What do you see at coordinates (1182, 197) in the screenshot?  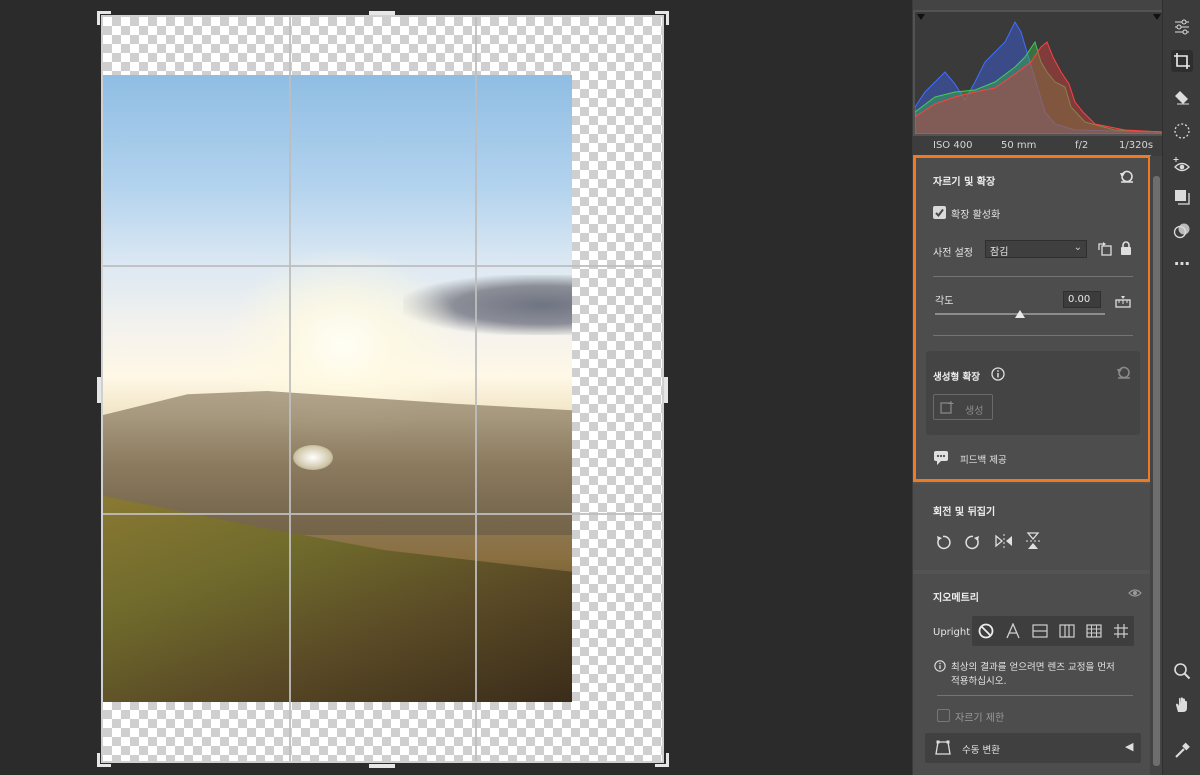 I see `layers-icon` at bounding box center [1182, 197].